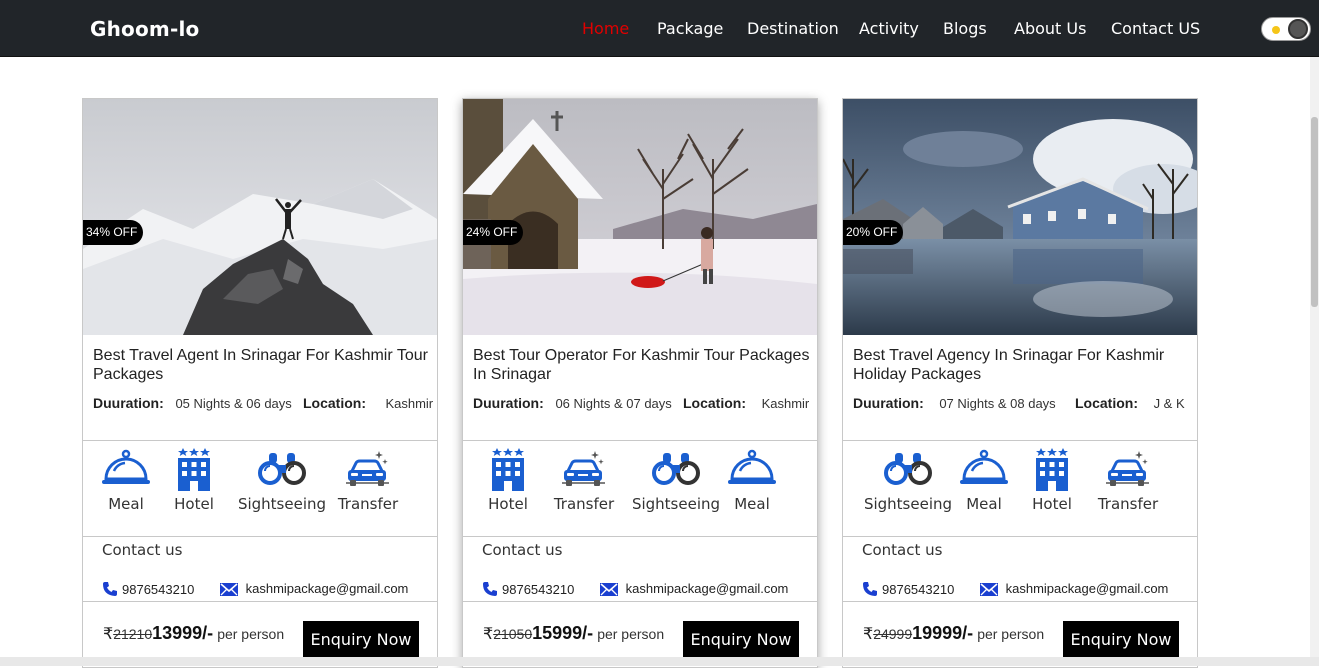  I want to click on feature-sightseeing: Sightseeing, so click(282, 482).